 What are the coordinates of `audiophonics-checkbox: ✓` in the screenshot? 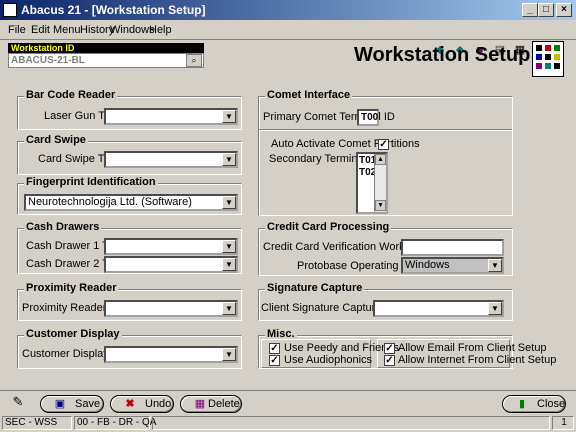 It's located at (274, 360).